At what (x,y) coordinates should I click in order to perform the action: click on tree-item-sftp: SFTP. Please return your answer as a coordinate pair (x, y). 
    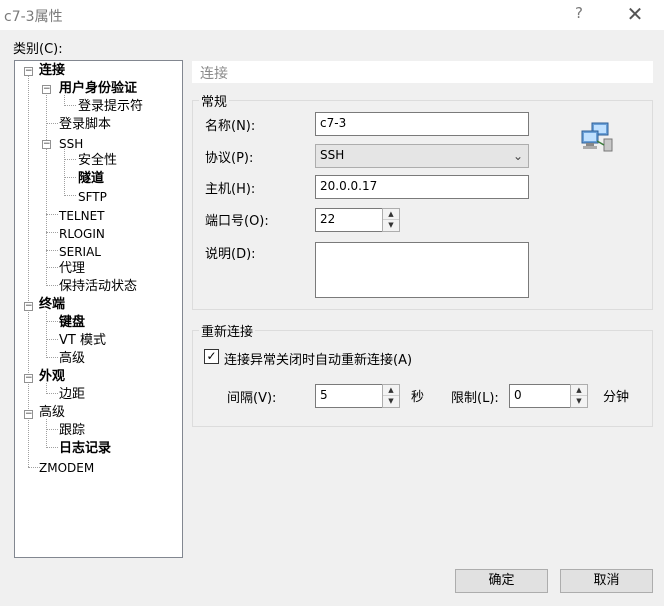
    Looking at the image, I should click on (92, 197).